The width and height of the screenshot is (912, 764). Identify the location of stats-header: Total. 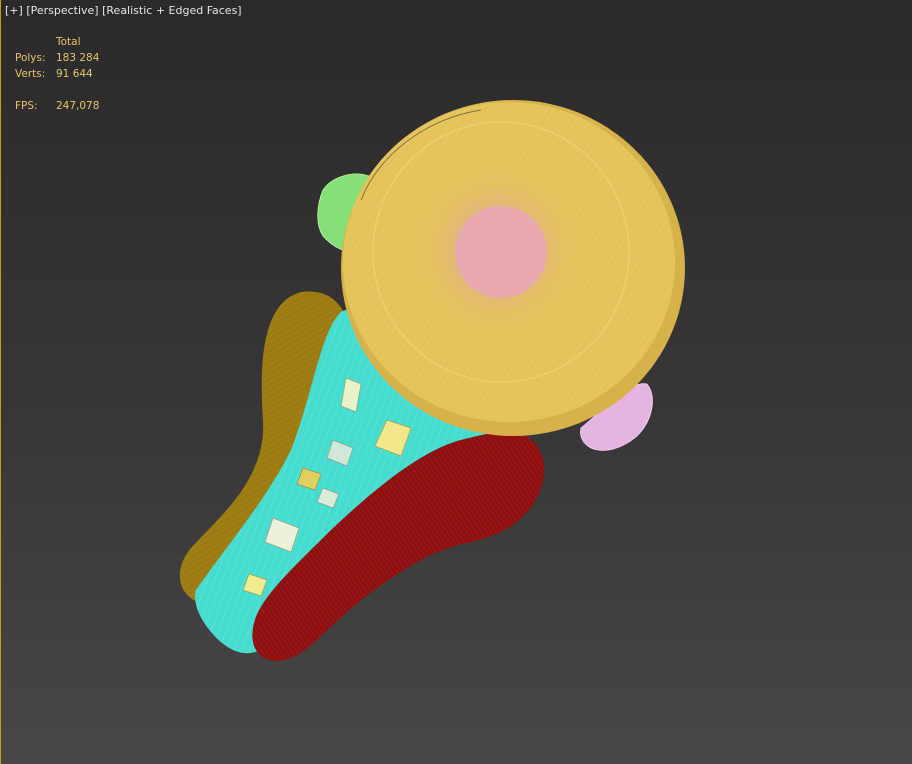
(68, 42).